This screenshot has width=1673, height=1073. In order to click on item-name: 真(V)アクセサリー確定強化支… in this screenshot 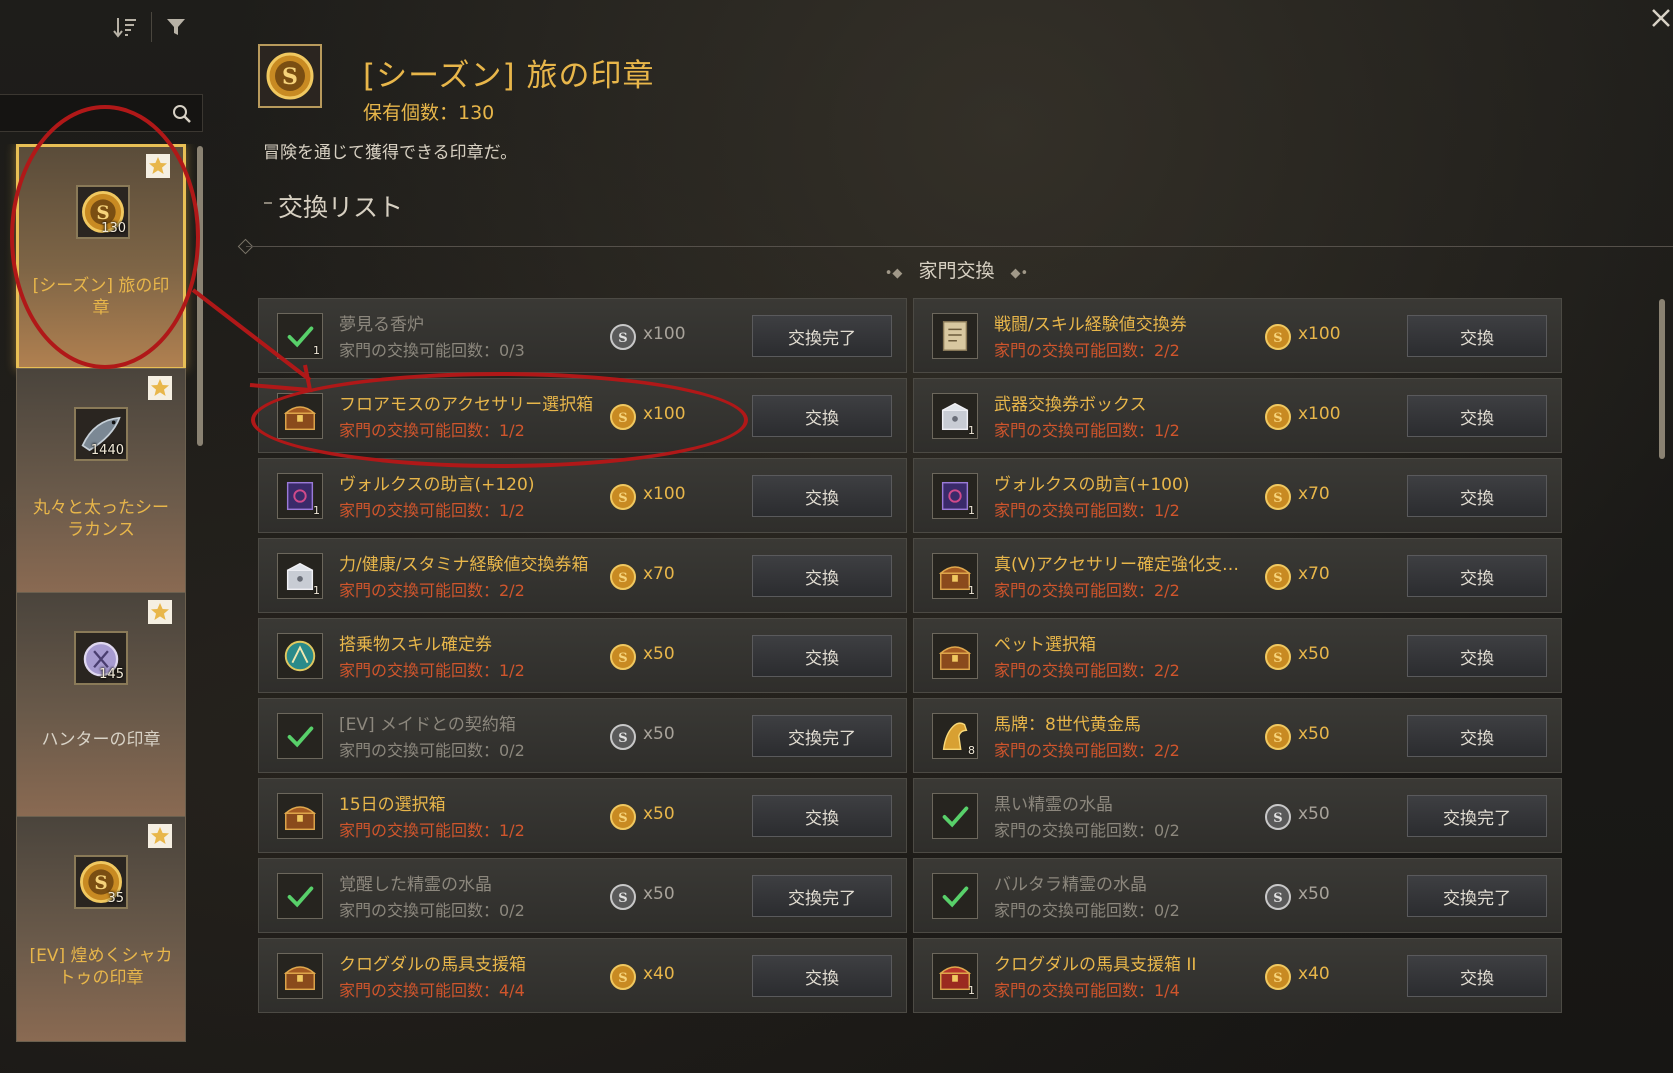, I will do `click(1117, 565)`.